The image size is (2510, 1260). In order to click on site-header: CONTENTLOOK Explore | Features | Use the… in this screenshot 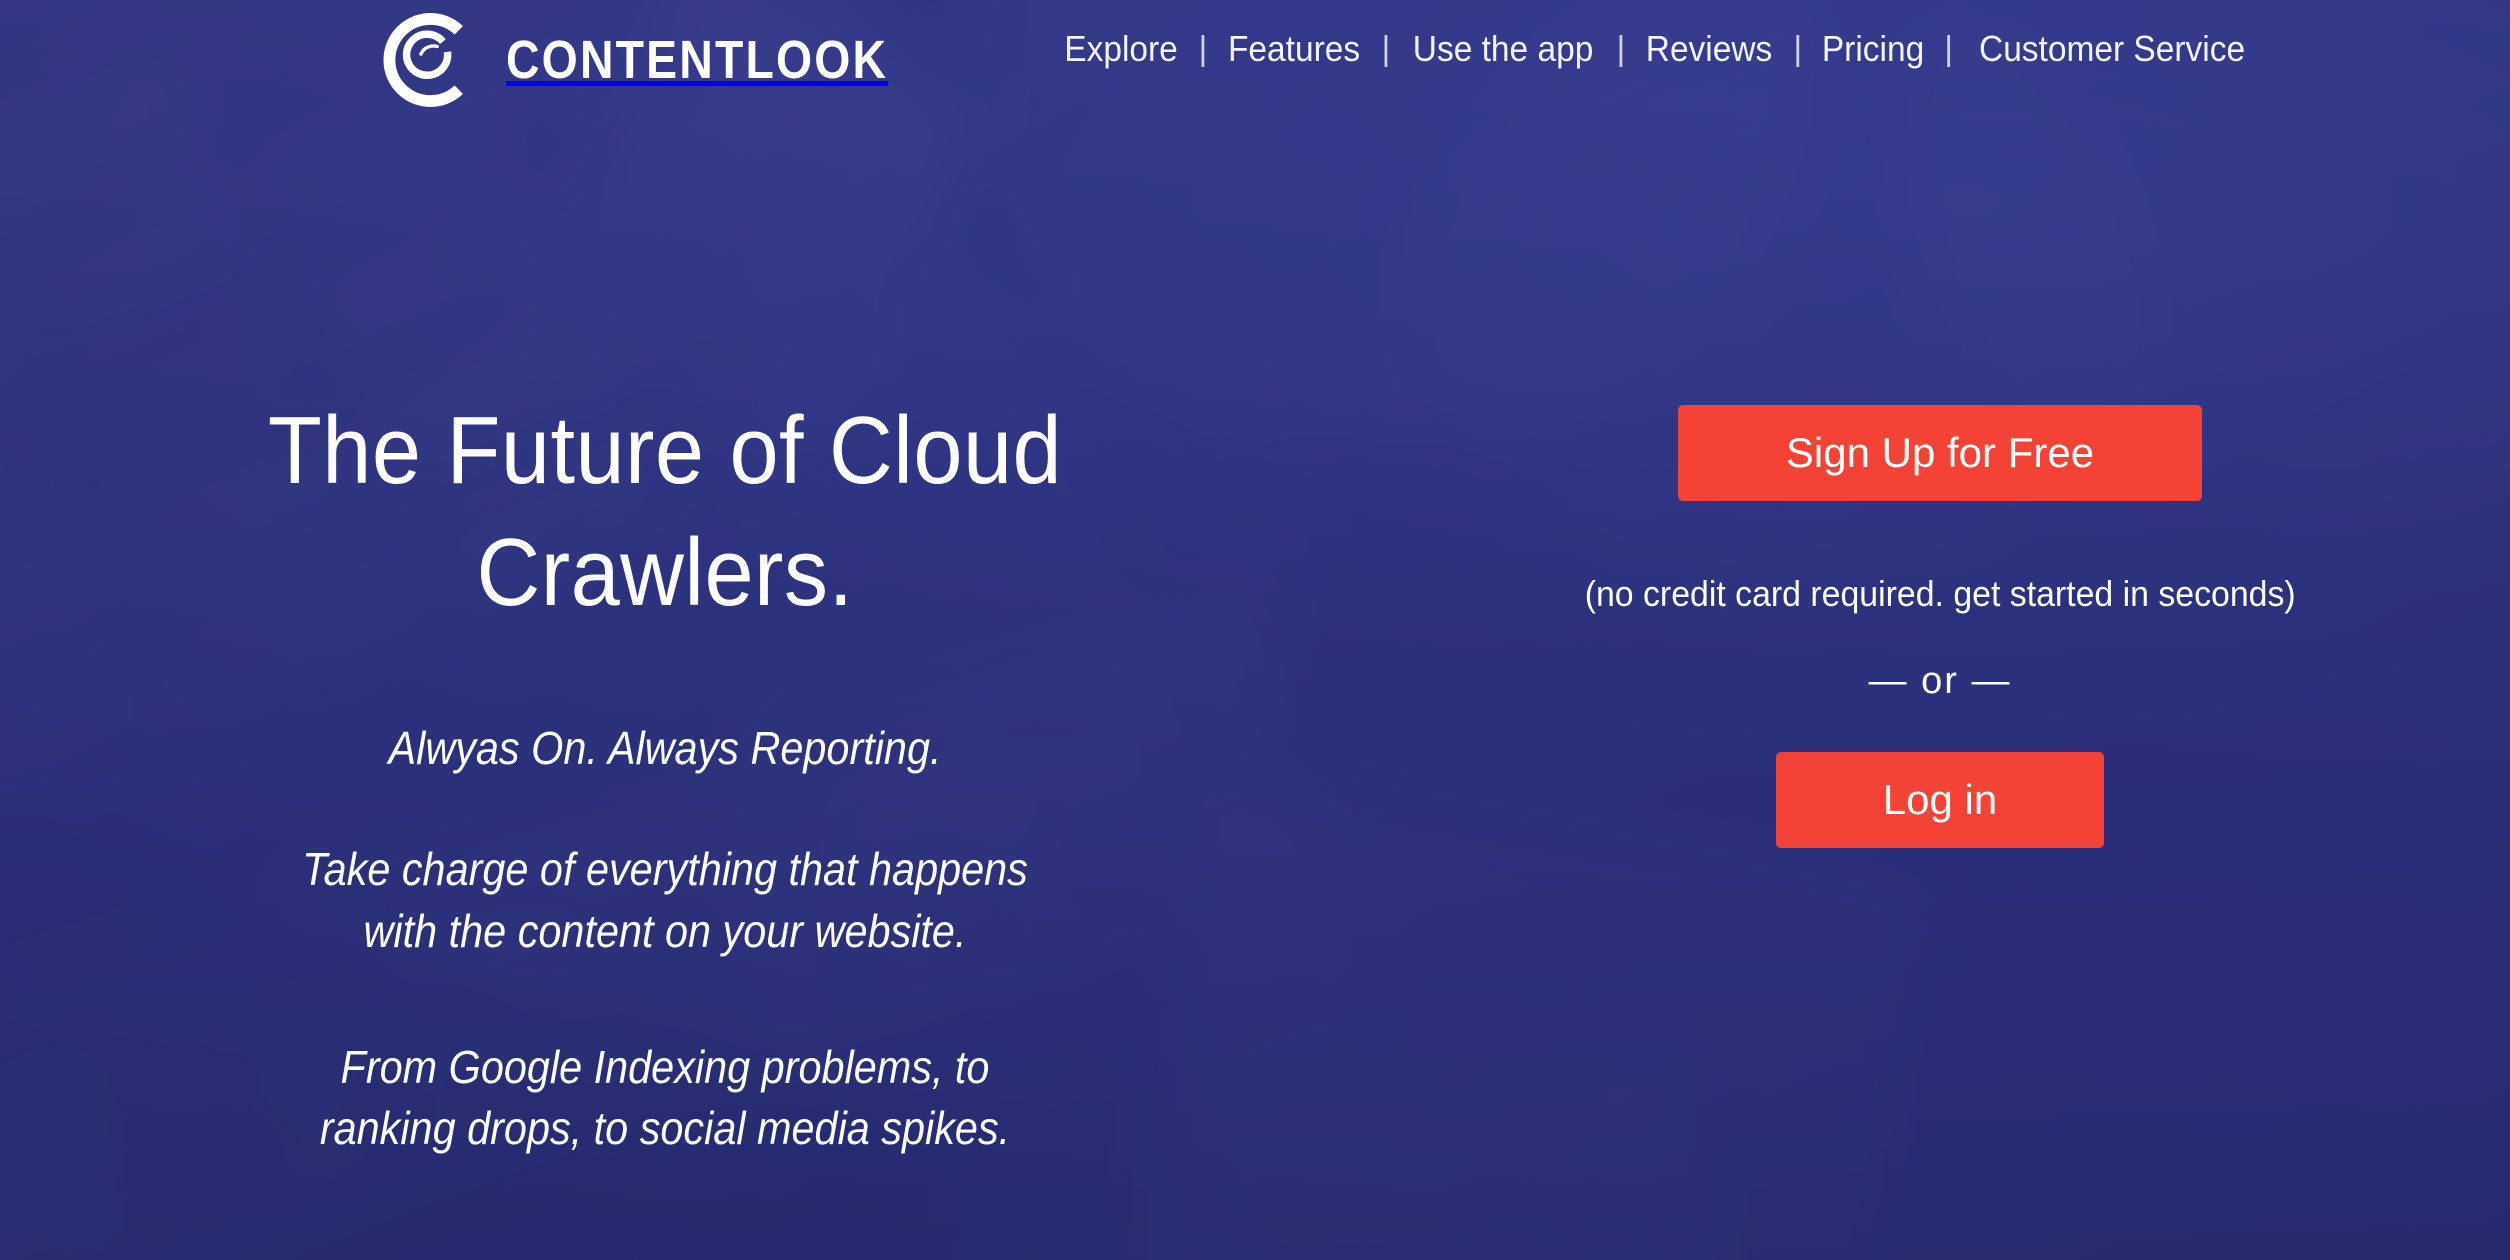, I will do `click(1255, 60)`.